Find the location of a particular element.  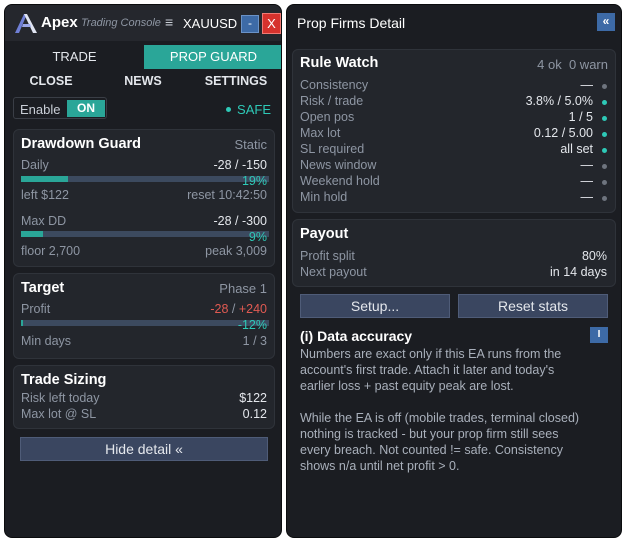

app-brand: Apex is located at coordinates (59, 22).